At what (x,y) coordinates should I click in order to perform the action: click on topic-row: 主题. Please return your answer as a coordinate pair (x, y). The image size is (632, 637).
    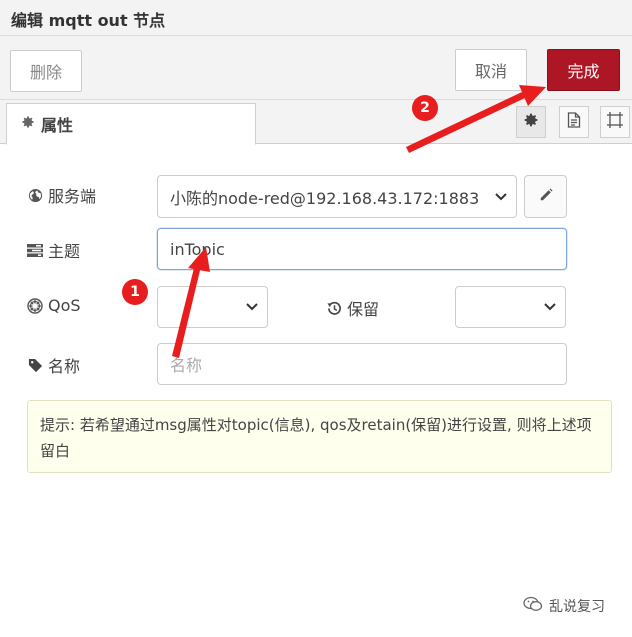
    Looking at the image, I should click on (53, 250).